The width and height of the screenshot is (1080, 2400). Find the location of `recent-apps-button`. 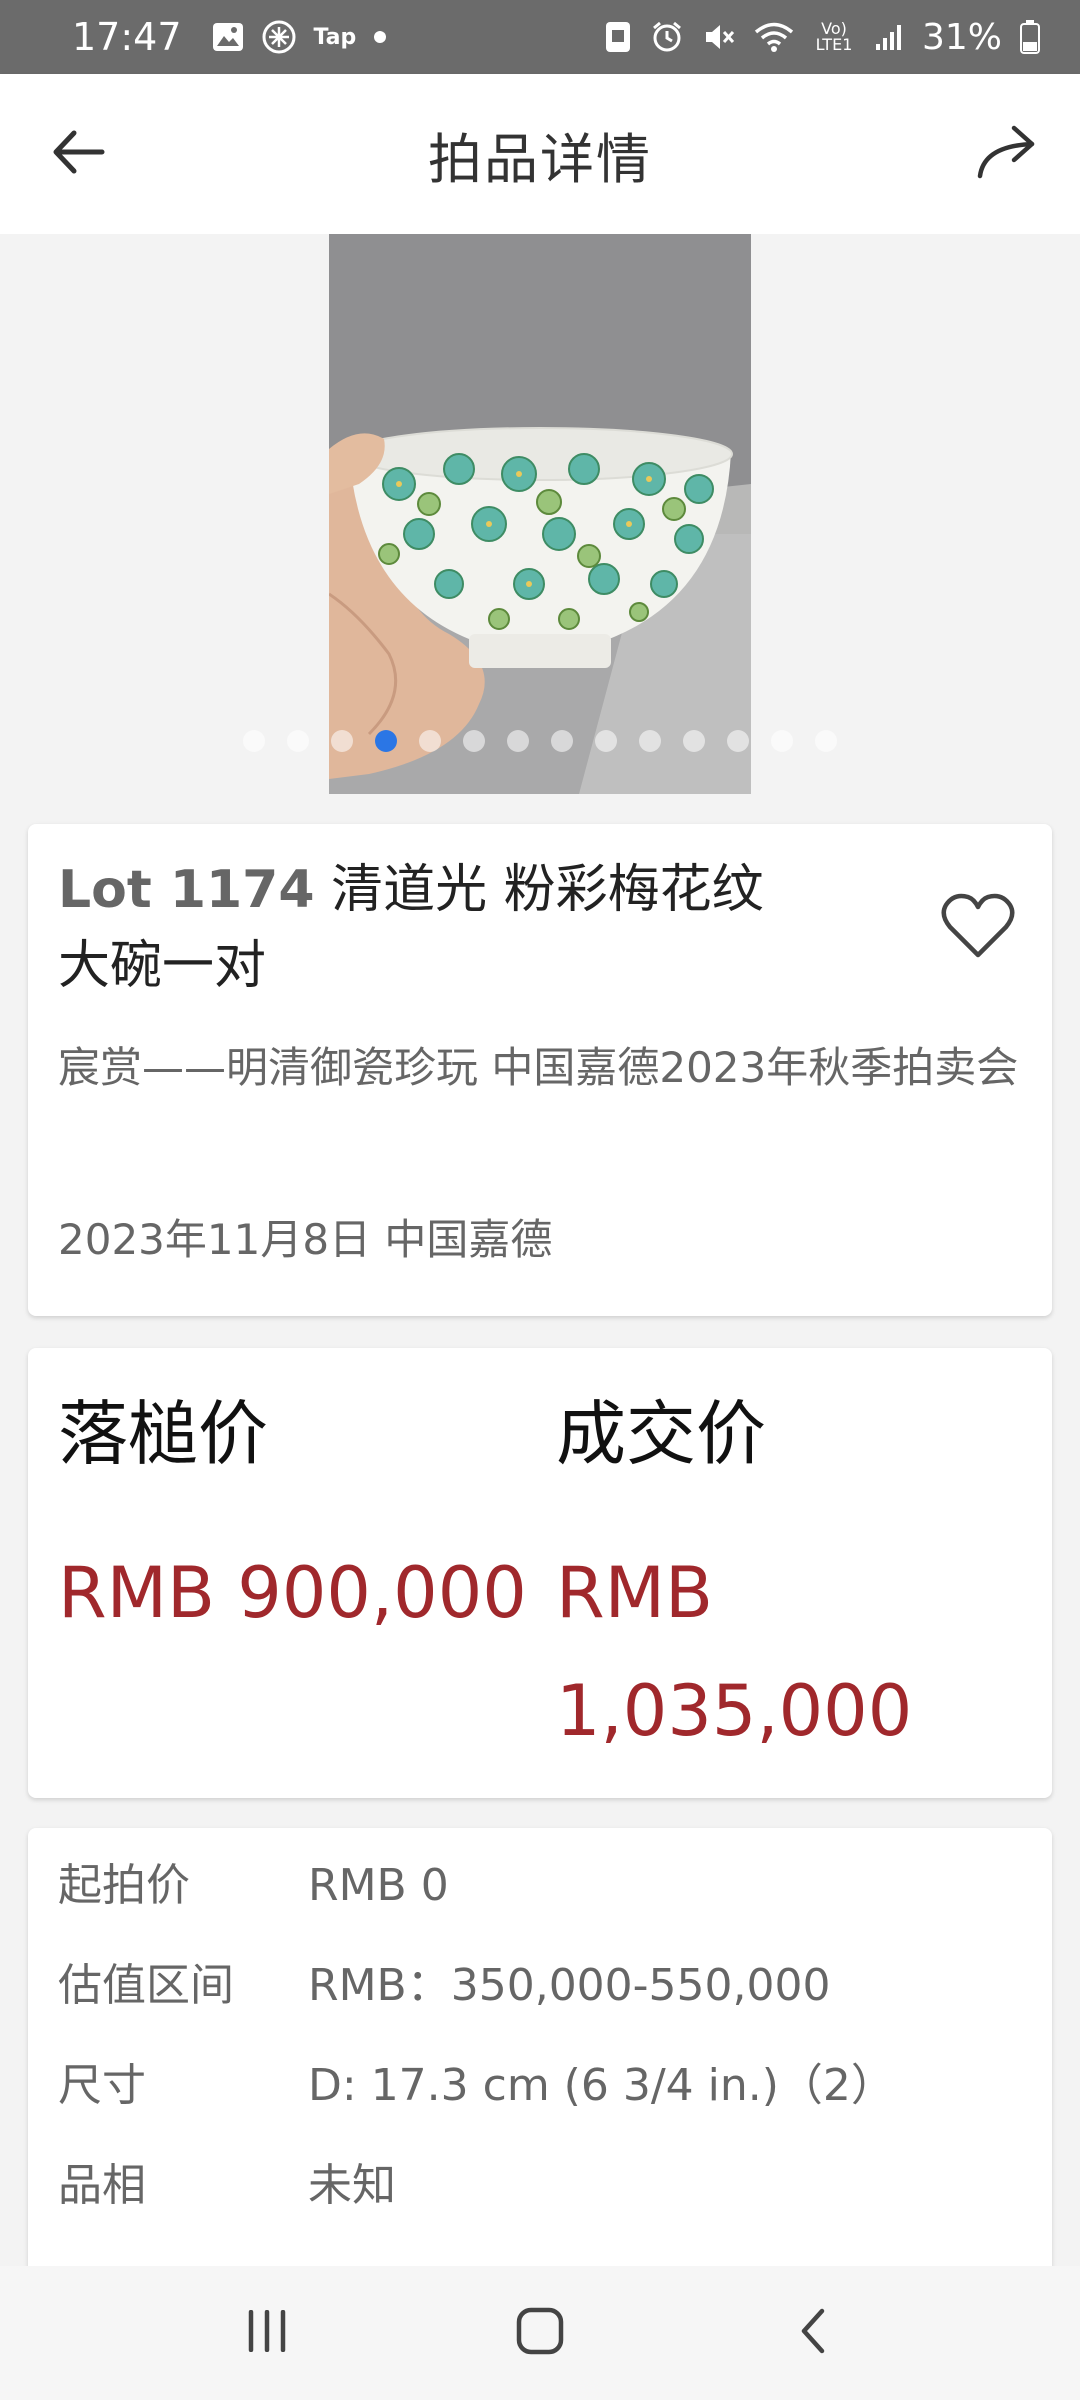

recent-apps-button is located at coordinates (267, 2333).